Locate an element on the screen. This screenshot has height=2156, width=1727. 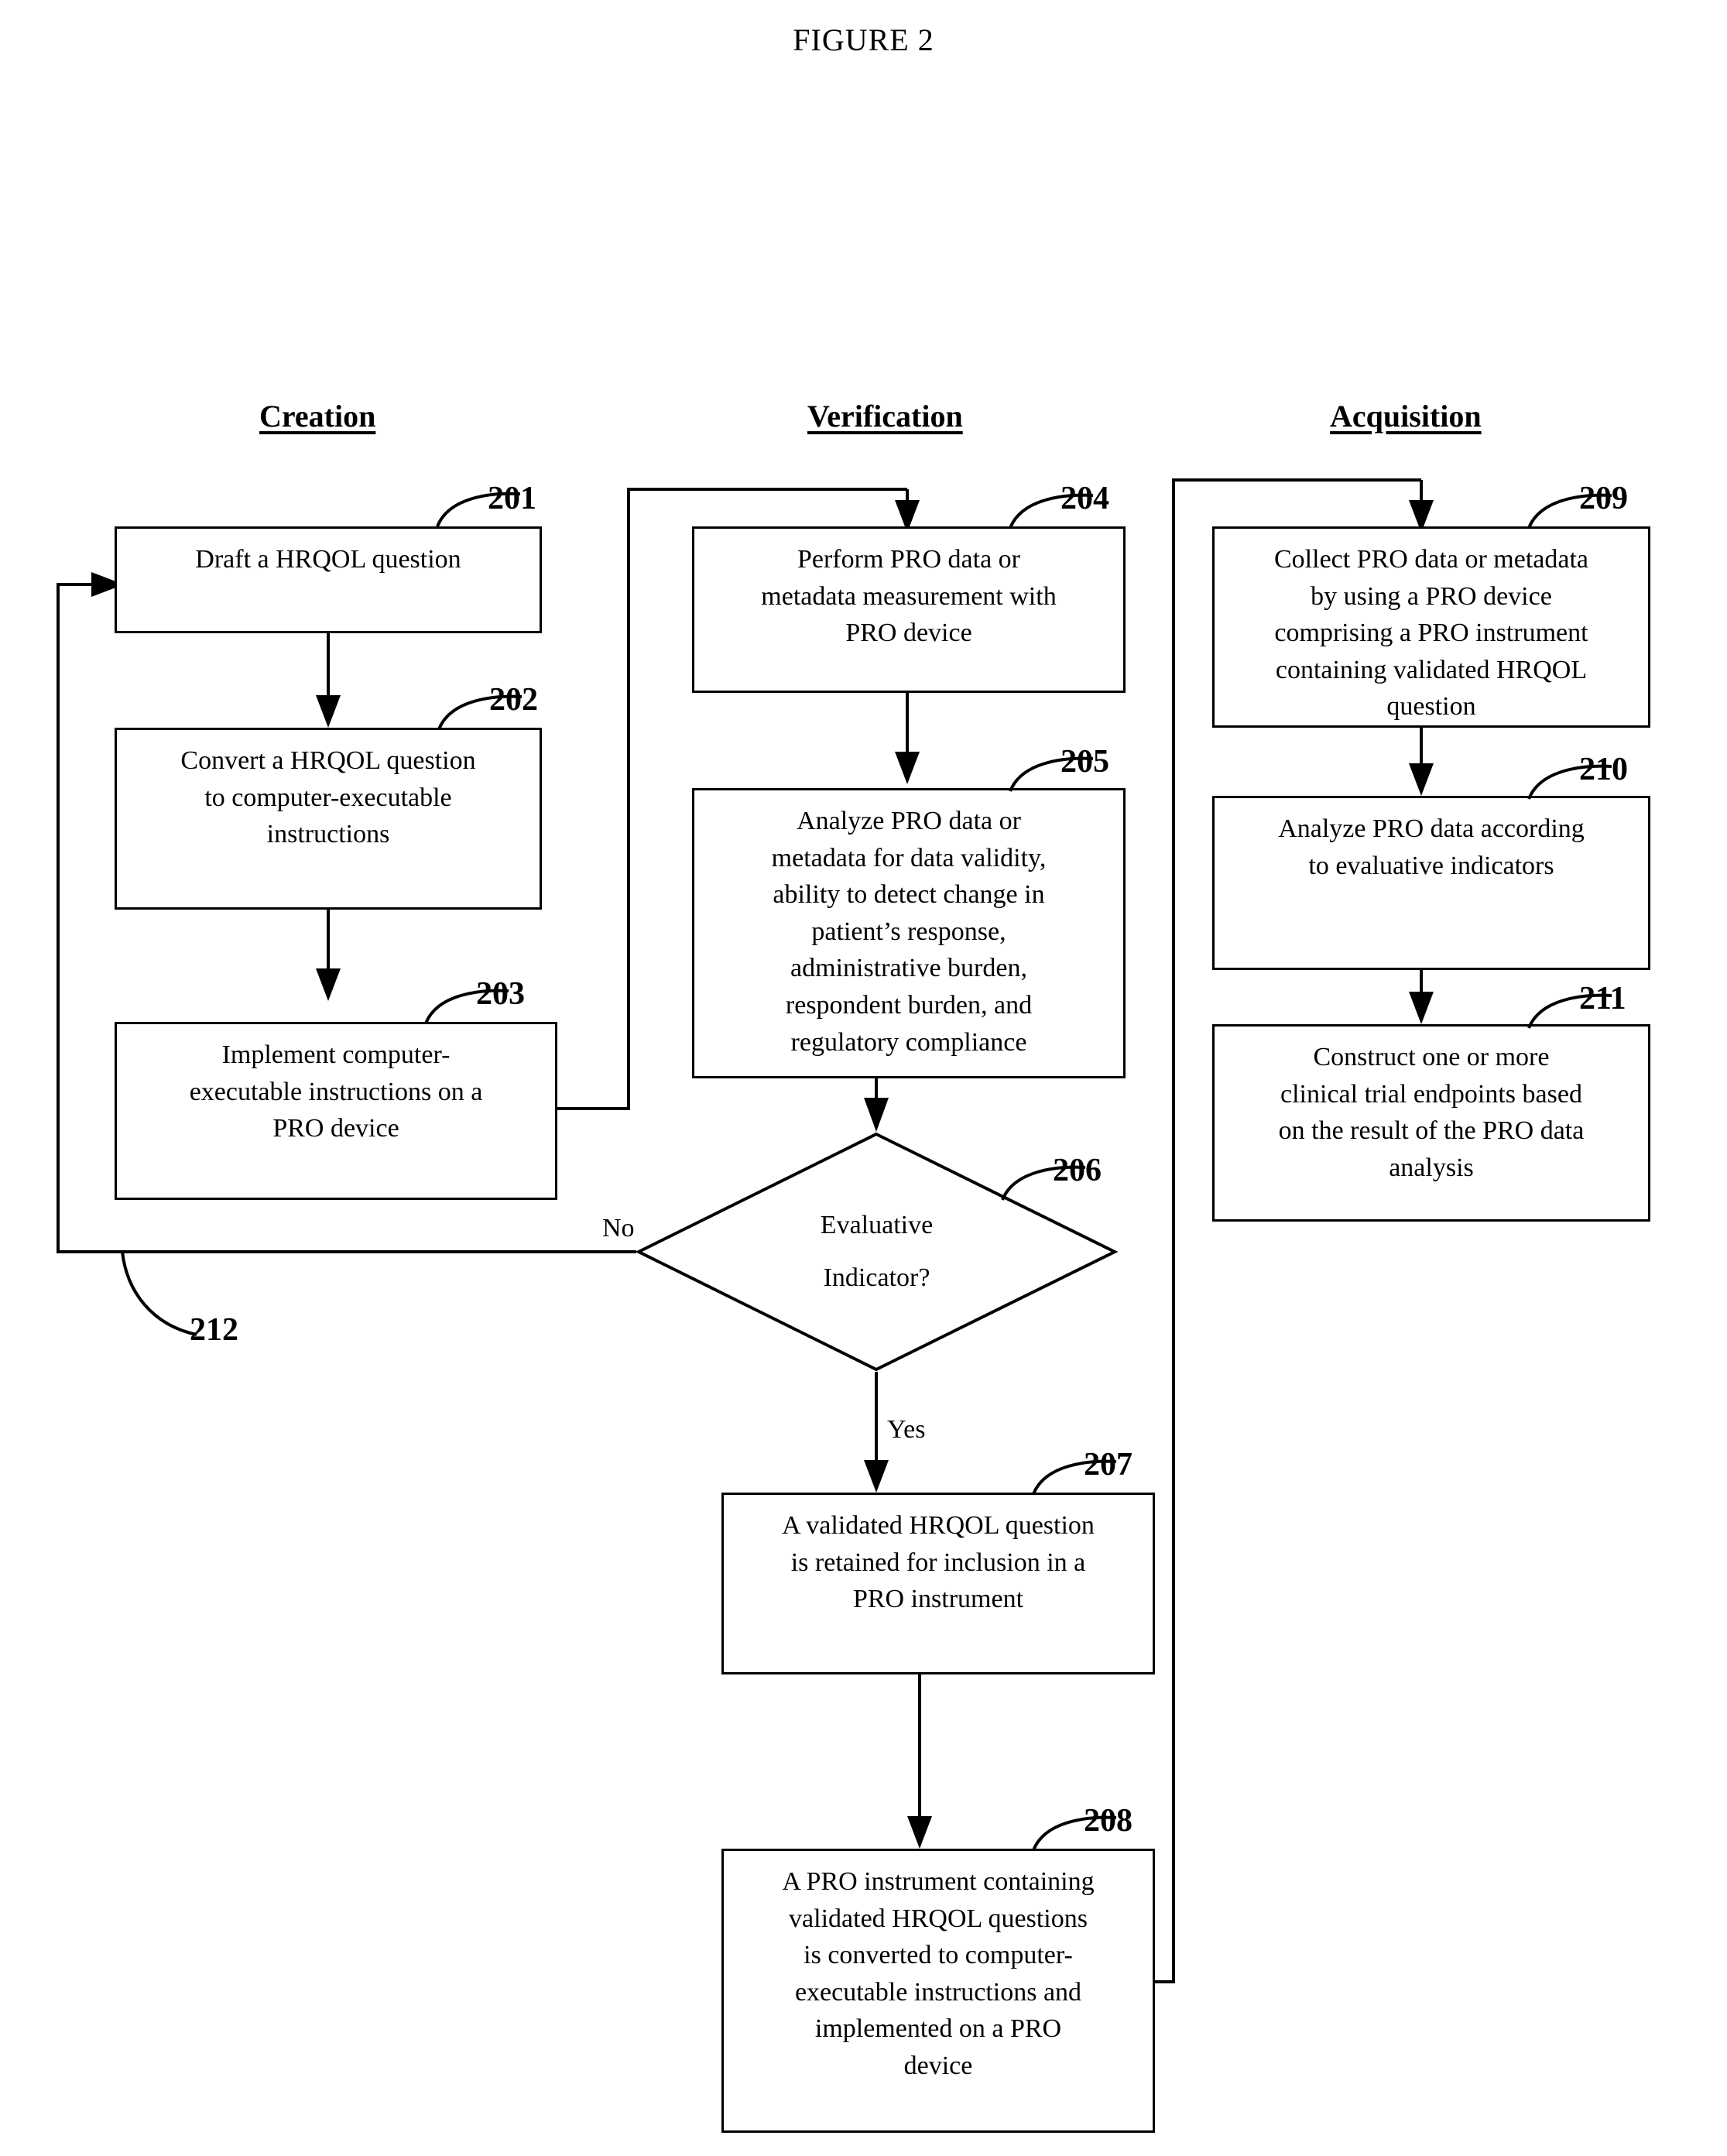
ref-numeral-206: 206 is located at coordinates (1077, 1170).